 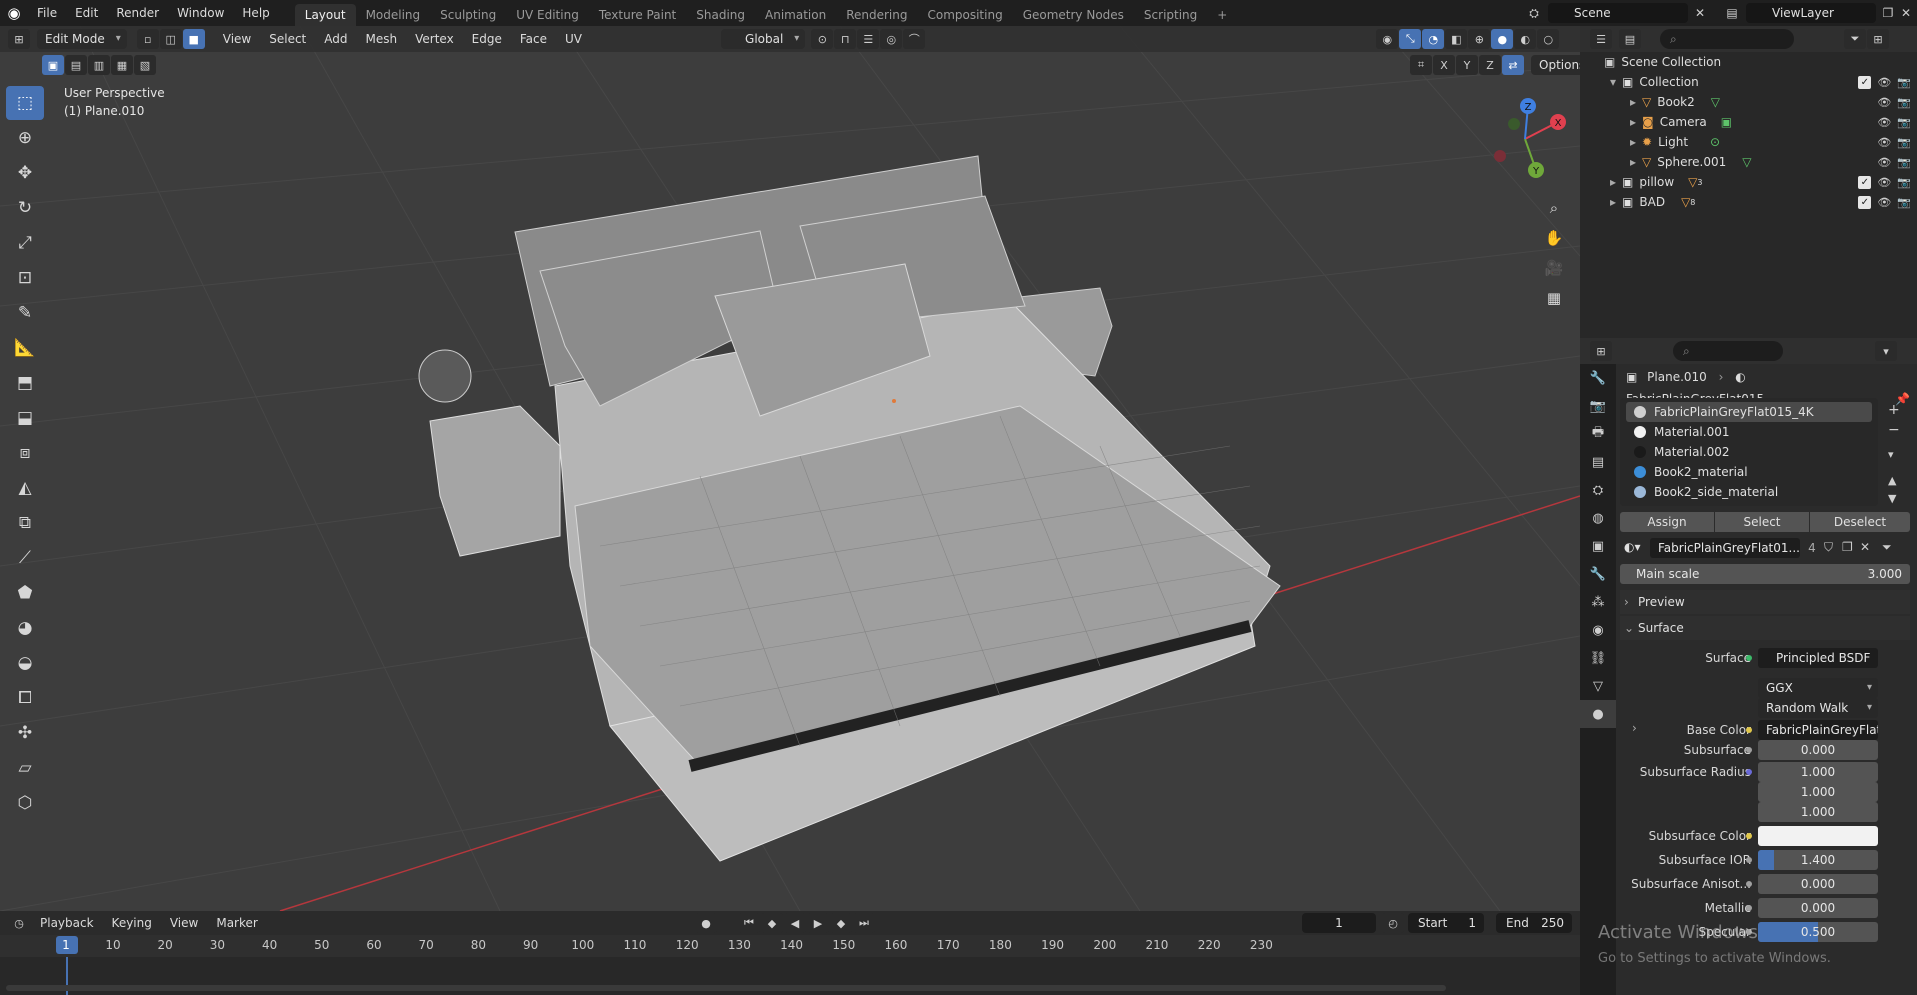 What do you see at coordinates (1534, 923) in the screenshot?
I see `end-frame-field: End 250` at bounding box center [1534, 923].